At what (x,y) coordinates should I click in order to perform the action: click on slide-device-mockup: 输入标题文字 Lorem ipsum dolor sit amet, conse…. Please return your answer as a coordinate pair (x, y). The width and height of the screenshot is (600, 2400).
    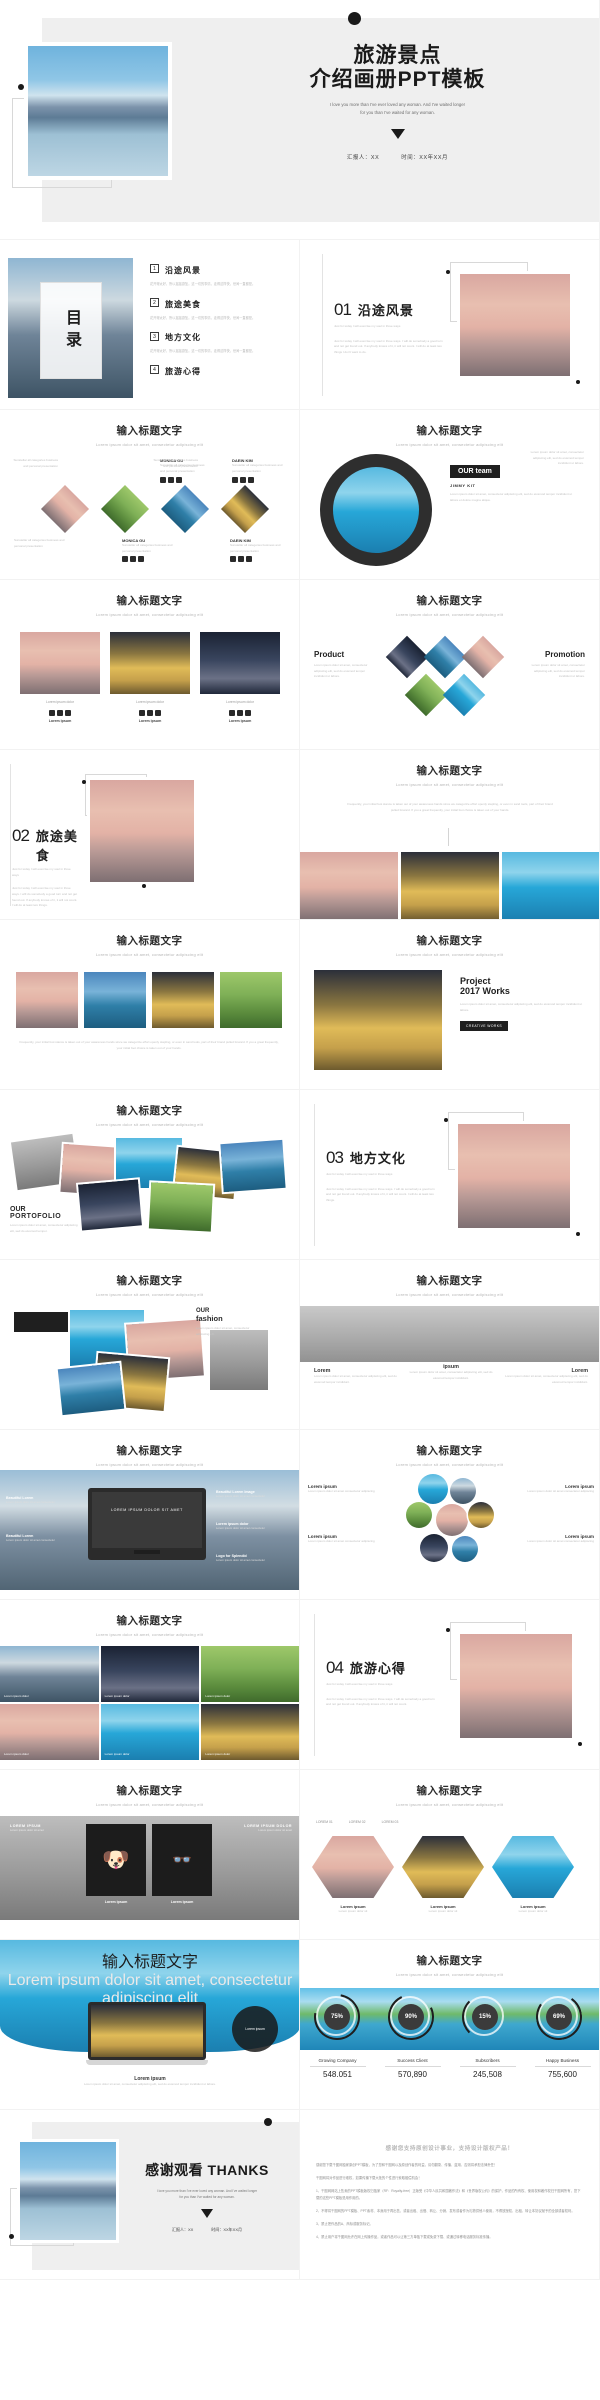
    Looking at the image, I should click on (150, 1515).